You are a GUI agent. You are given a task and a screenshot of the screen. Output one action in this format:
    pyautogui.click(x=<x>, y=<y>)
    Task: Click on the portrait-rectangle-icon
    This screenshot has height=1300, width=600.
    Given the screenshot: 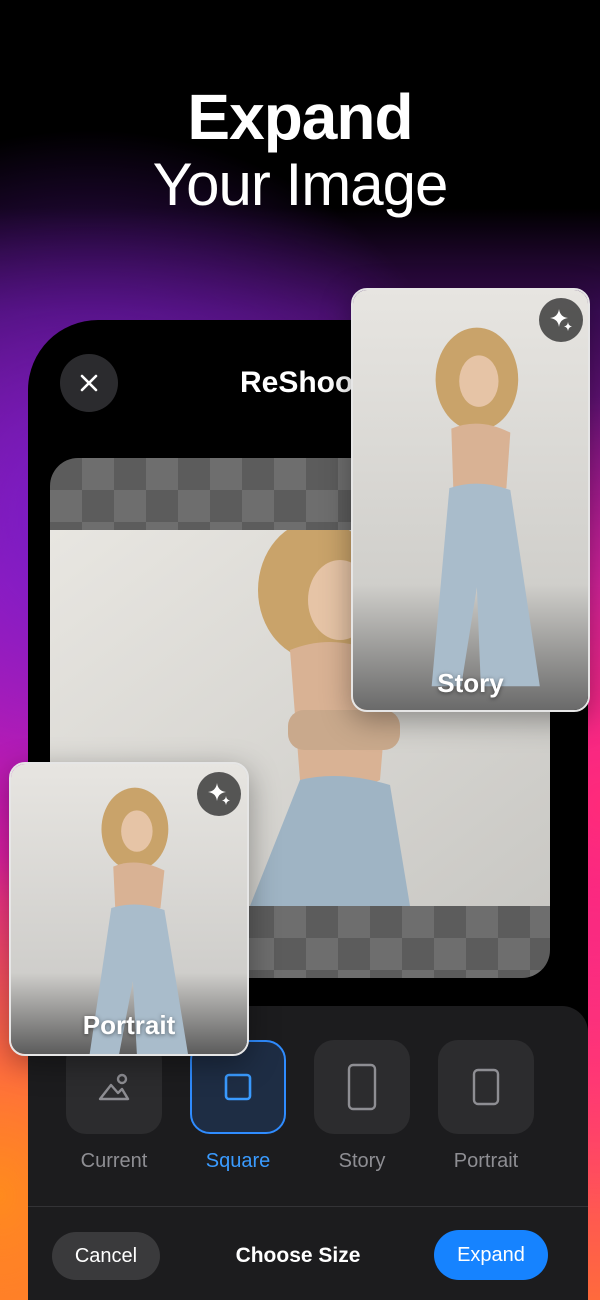 What is the action you would take?
    pyautogui.click(x=486, y=1087)
    